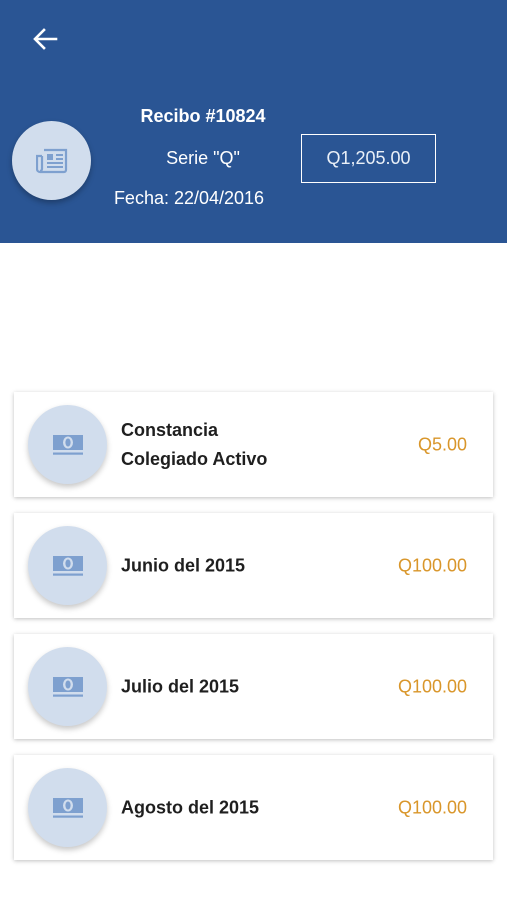 This screenshot has height=900, width=507. Describe the element at coordinates (190, 807) in the screenshot. I see `item-label: Agosto del 2015` at that location.